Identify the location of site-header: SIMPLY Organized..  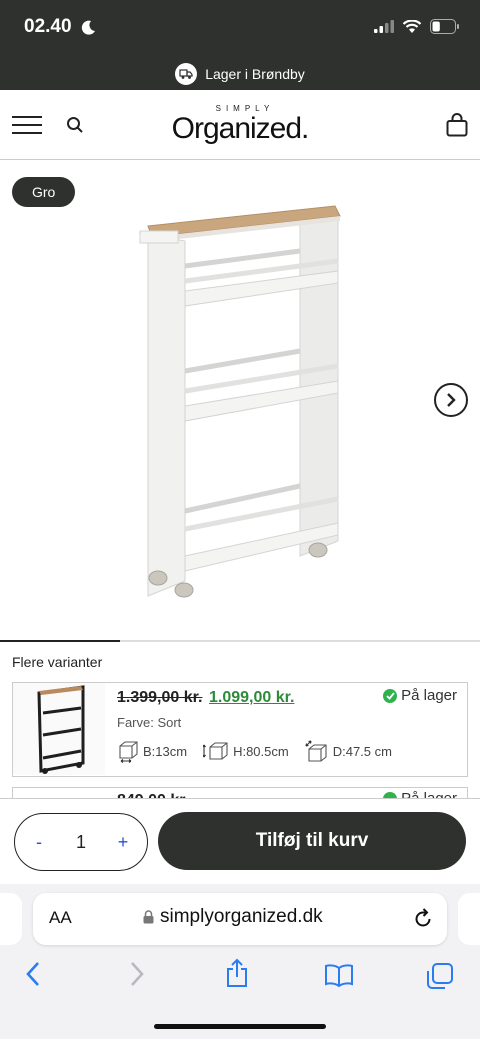
(240, 125).